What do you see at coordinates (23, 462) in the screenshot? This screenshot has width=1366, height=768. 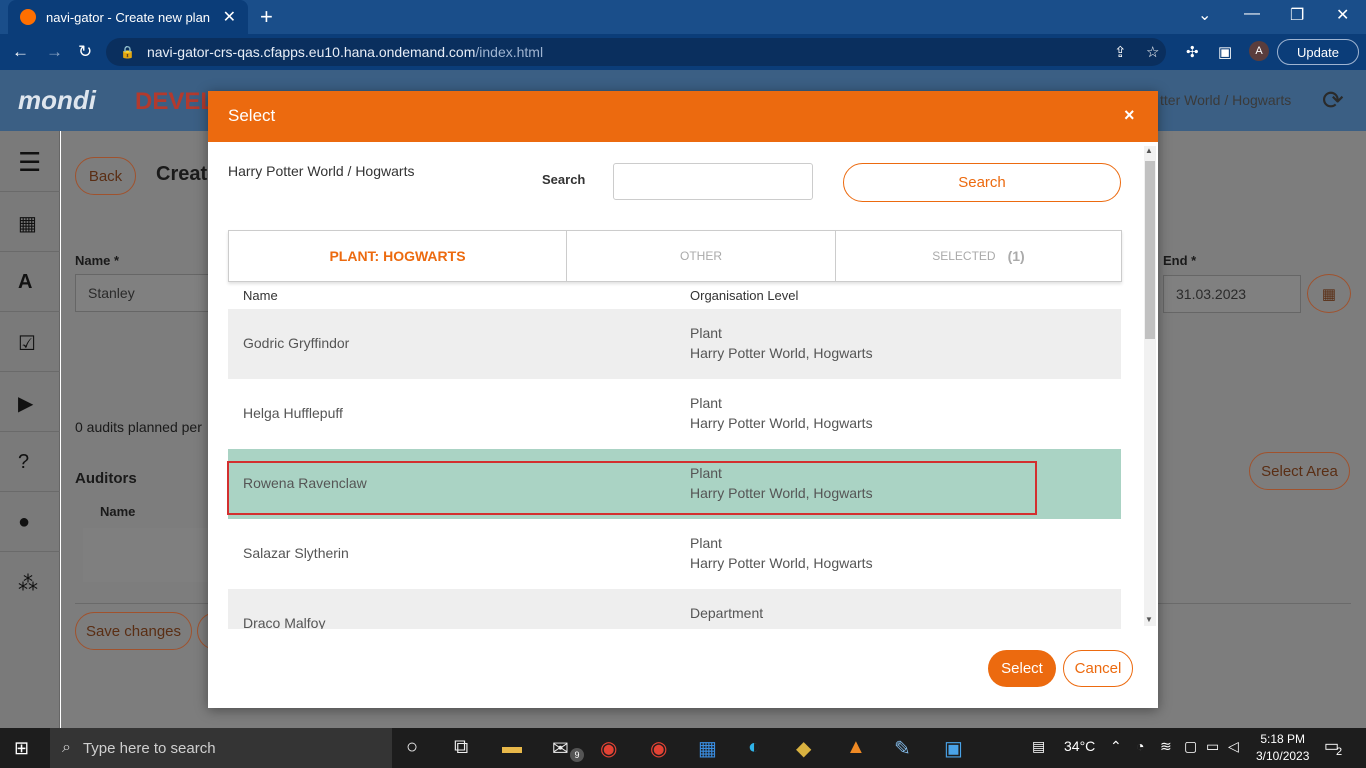 I see `help-icon: ?` at bounding box center [23, 462].